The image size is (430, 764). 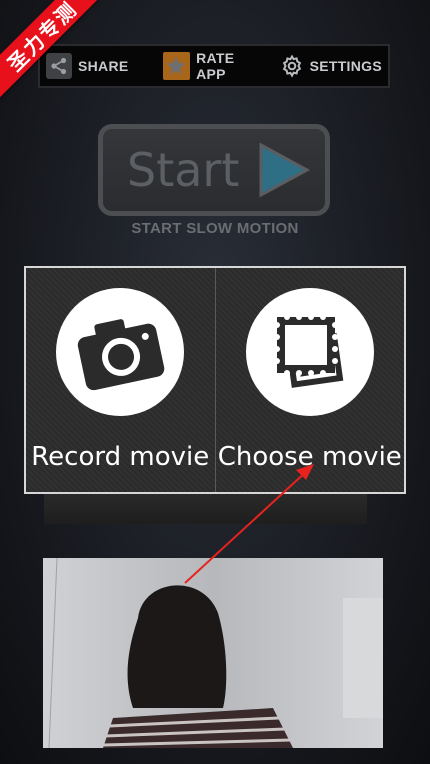 I want to click on start-subtitle: START SLOW MOTION, so click(x=215, y=228).